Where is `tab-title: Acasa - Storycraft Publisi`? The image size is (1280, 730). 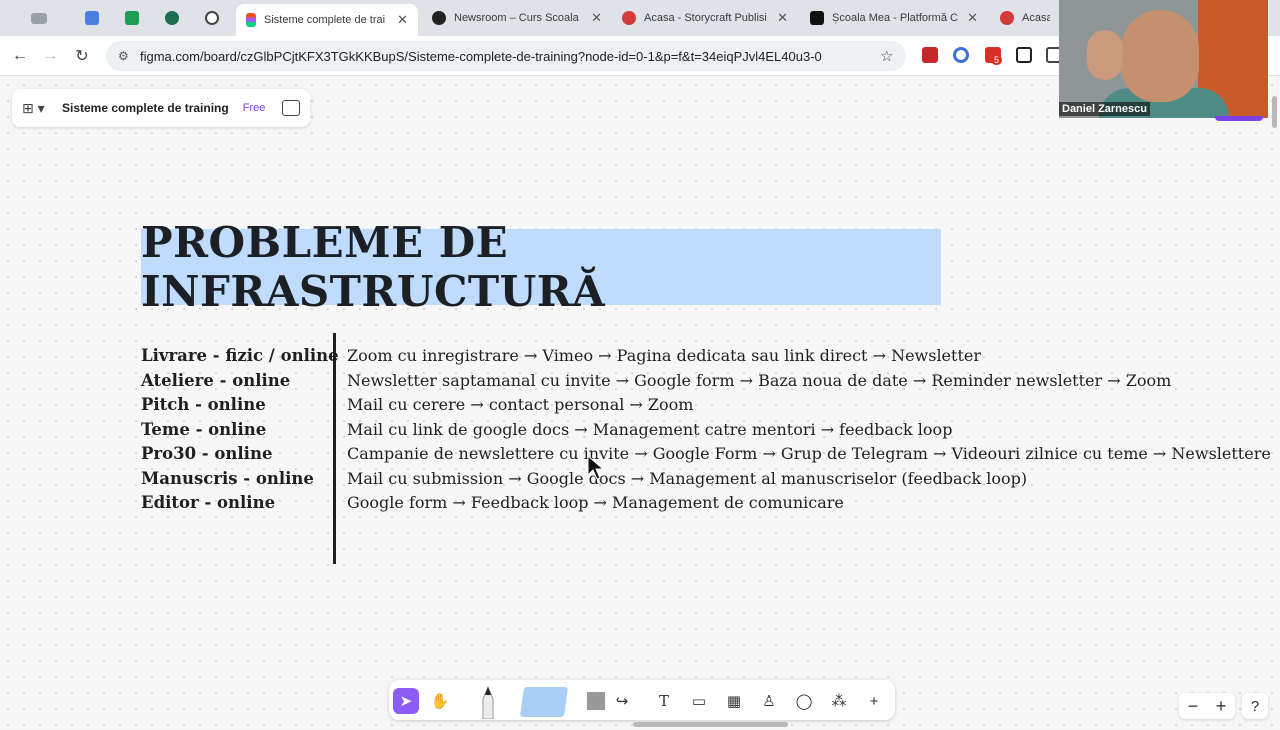
tab-title: Acasa - Storycraft Publisi is located at coordinates (705, 18).